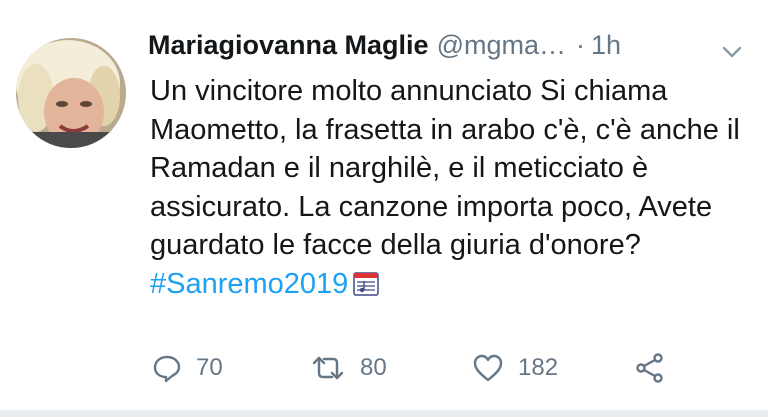 The image size is (768, 417). I want to click on heart-icon, so click(488, 368).